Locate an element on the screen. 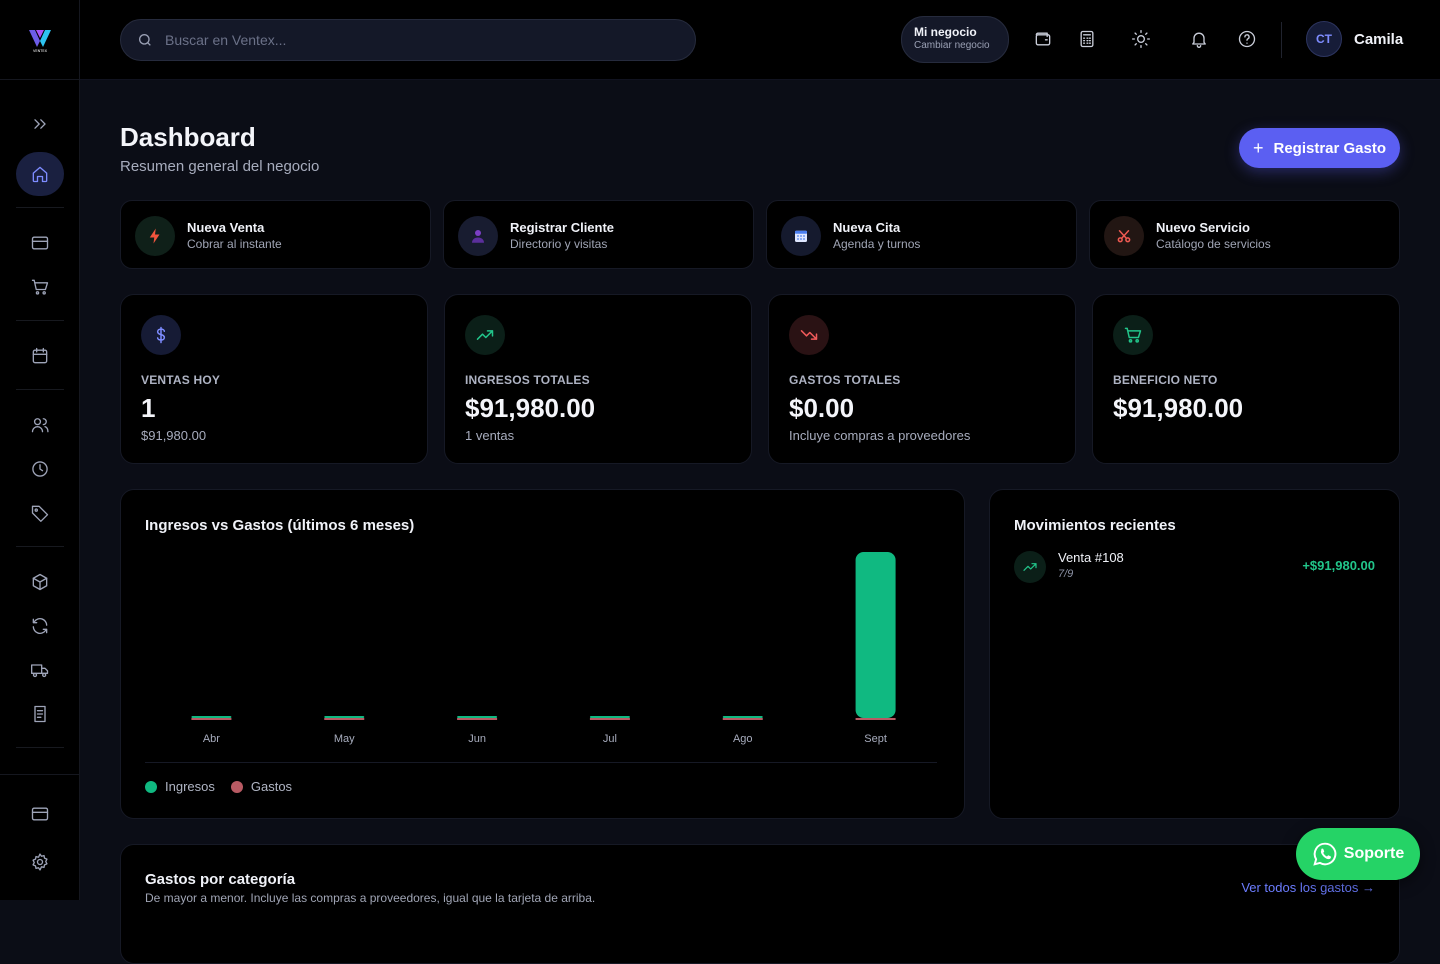  support-button: Soporte is located at coordinates (1358, 854).